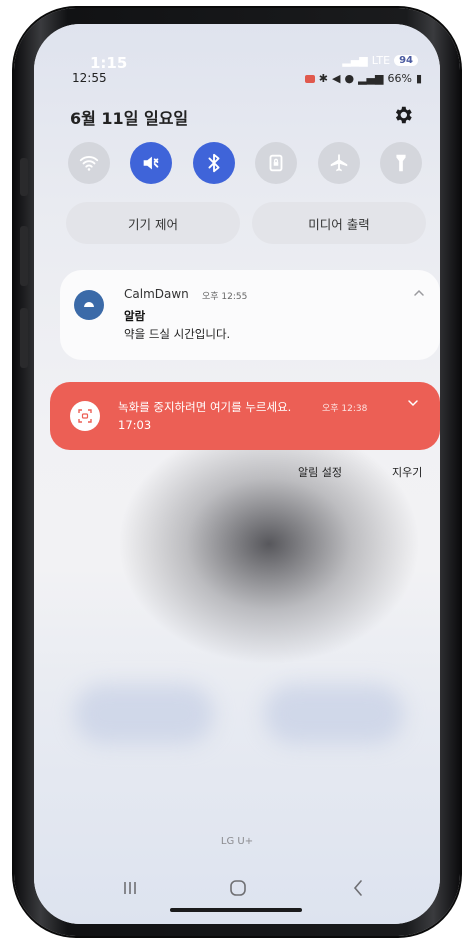 The image size is (468, 944). Describe the element at coordinates (237, 56) in the screenshot. I see `status-bar: 1:15 12:55 ▂▄▆ LTE 94 ✱ ◀ ● ▂▄▆ 66% ▮` at that location.